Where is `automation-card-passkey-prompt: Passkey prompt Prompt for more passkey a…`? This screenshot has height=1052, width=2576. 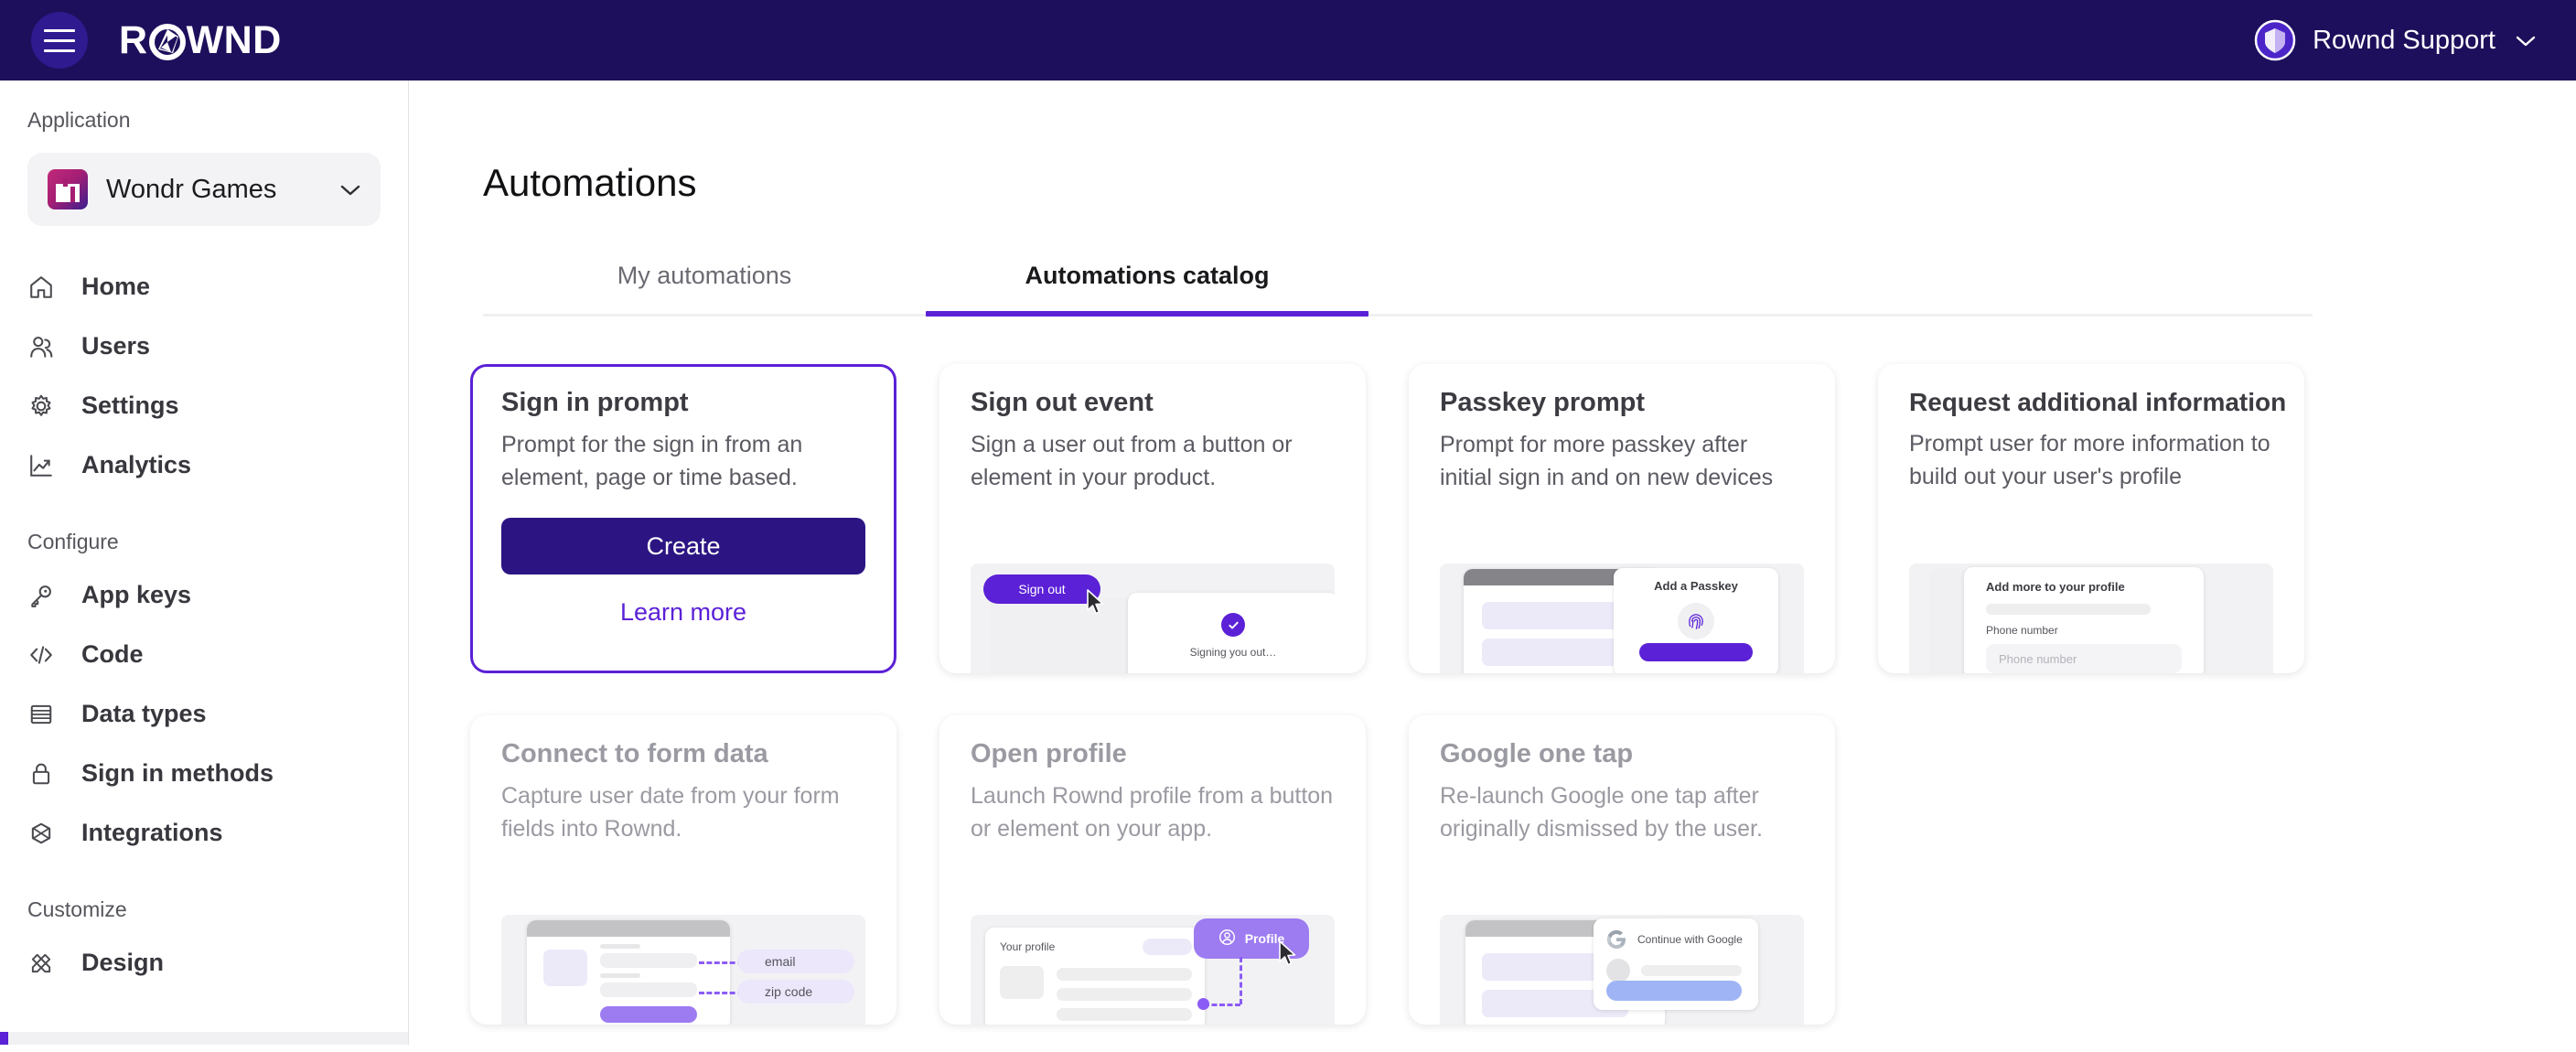 automation-card-passkey-prompt: Passkey prompt Prompt for more passkey a… is located at coordinates (1622, 518).